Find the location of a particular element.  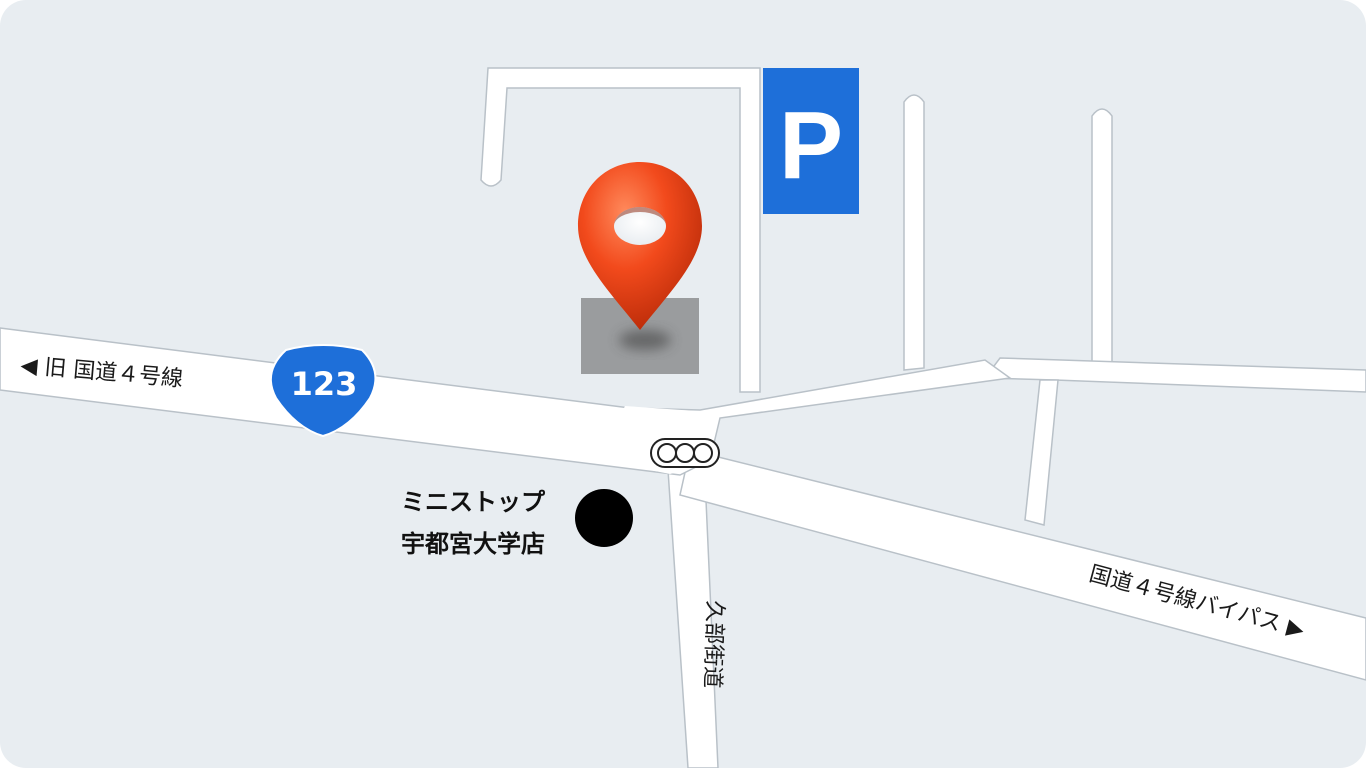

landmark-dot-icon is located at coordinates (604, 518).